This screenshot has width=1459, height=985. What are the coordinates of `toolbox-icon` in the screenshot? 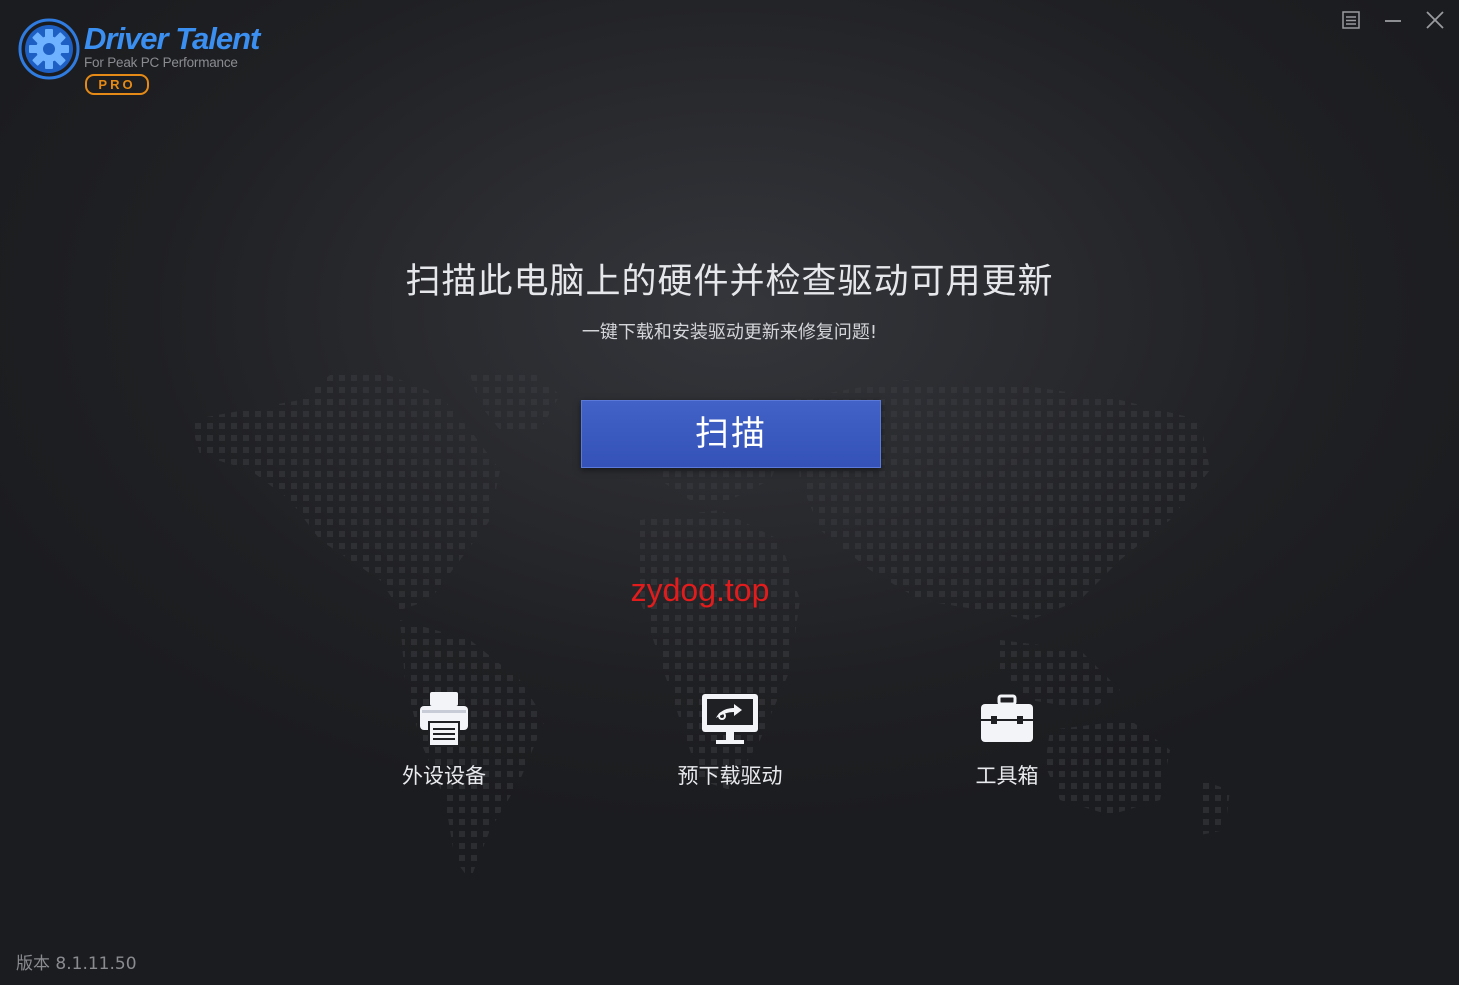 It's located at (1007, 718).